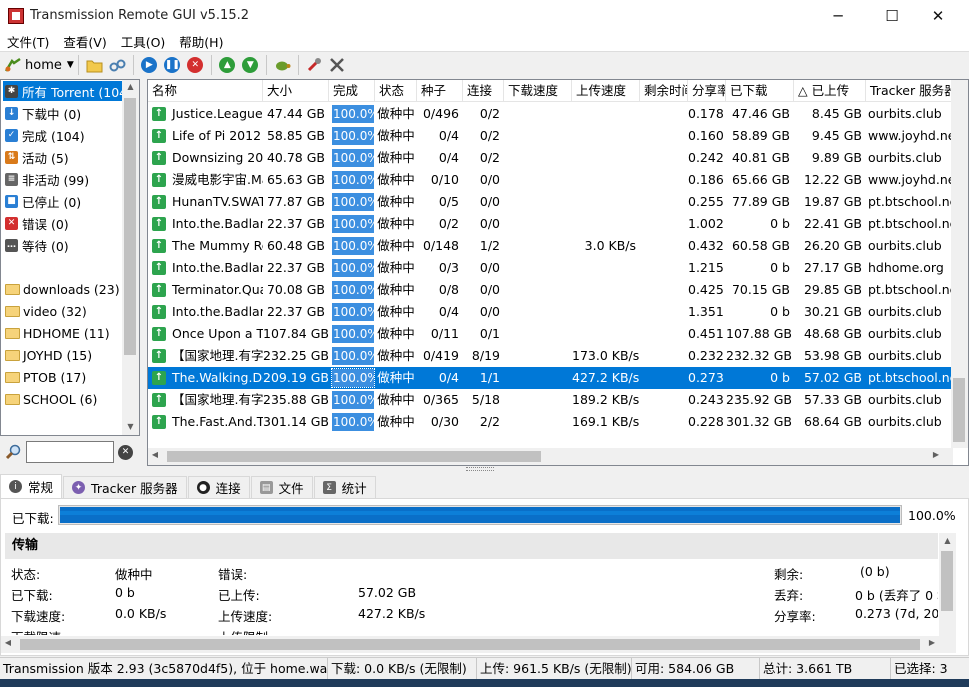 This screenshot has height=687, width=969. What do you see at coordinates (664, 91) in the screenshot?
I see `column-header: 剩余时间` at bounding box center [664, 91].